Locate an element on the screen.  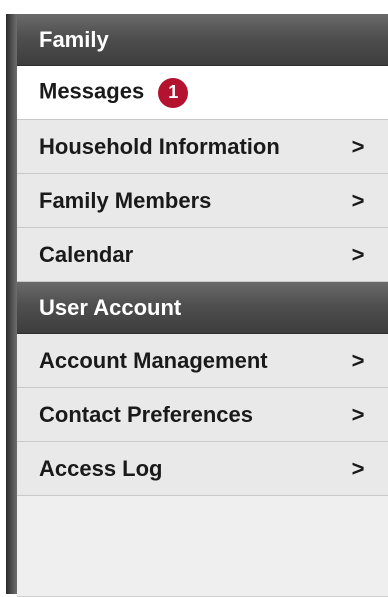
notification-badge: 1 is located at coordinates (173, 92).